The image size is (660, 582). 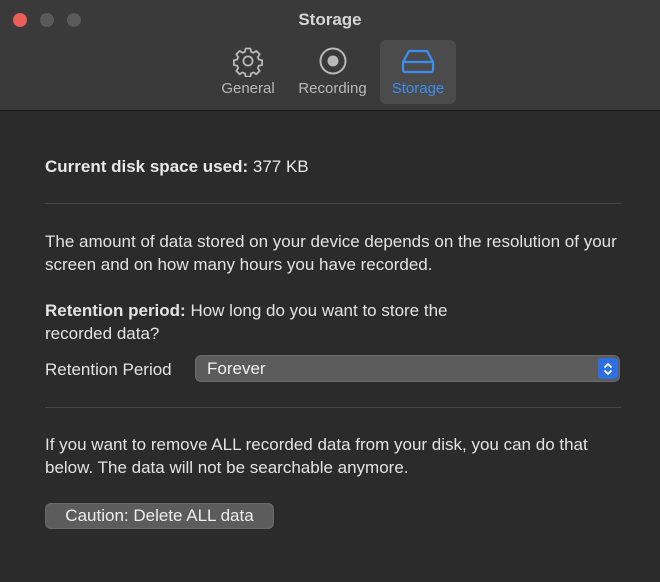 I want to click on delete-all-data-button: Caution: Delete ALL data, so click(x=159, y=516).